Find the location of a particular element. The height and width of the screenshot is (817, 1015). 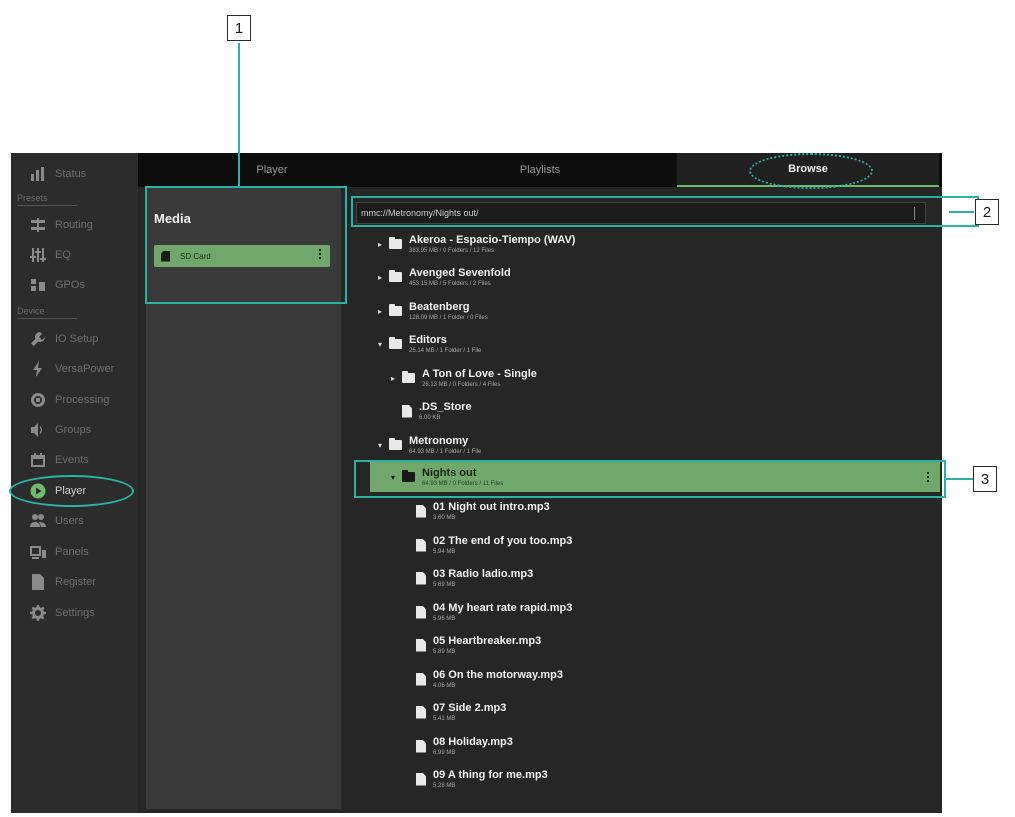

callout-number-2: 2 is located at coordinates (987, 212).